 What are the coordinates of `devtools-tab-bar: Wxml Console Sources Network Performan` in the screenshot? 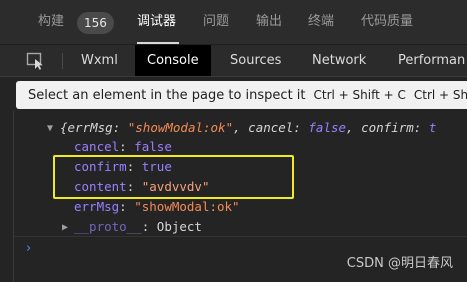 It's located at (233, 61).